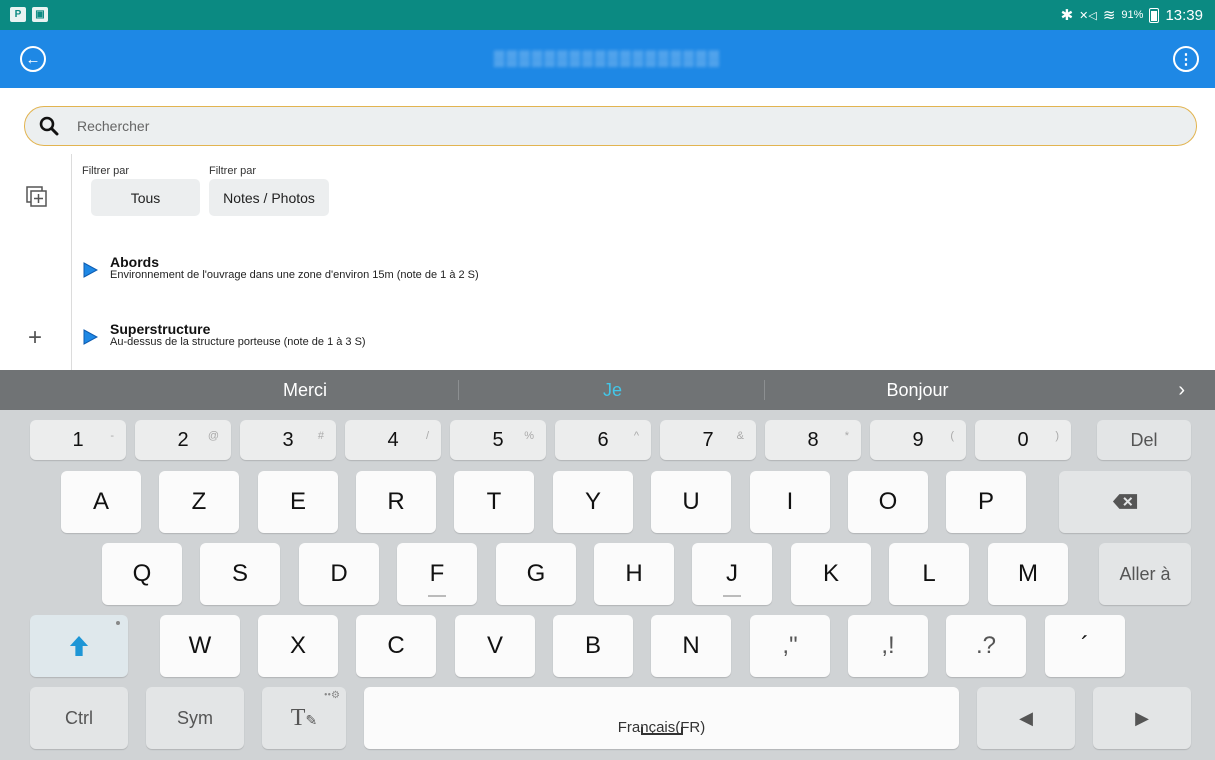 This screenshot has height=760, width=1215. Describe the element at coordinates (790, 646) in the screenshot. I see `key-comma-quote: ,"` at that location.